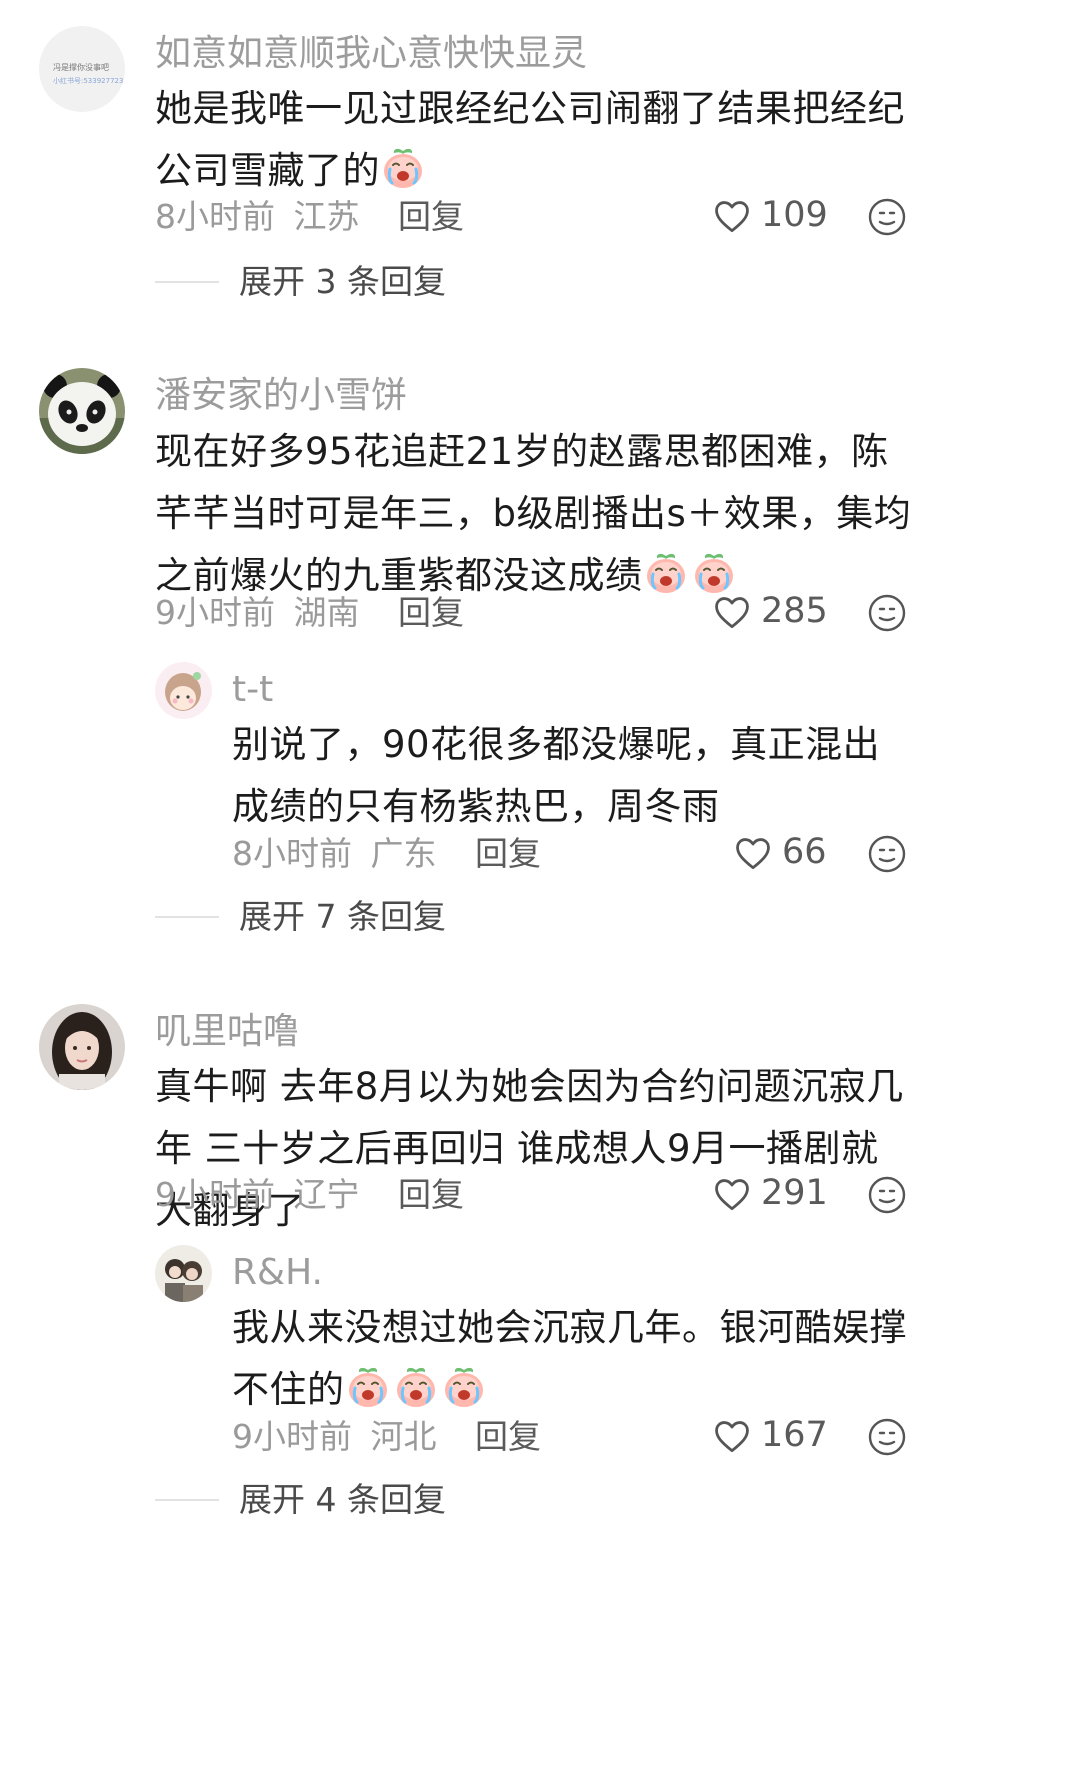 The width and height of the screenshot is (1080, 1790). Describe the element at coordinates (326, 1194) in the screenshot. I see `comment-location: 辽宁` at that location.